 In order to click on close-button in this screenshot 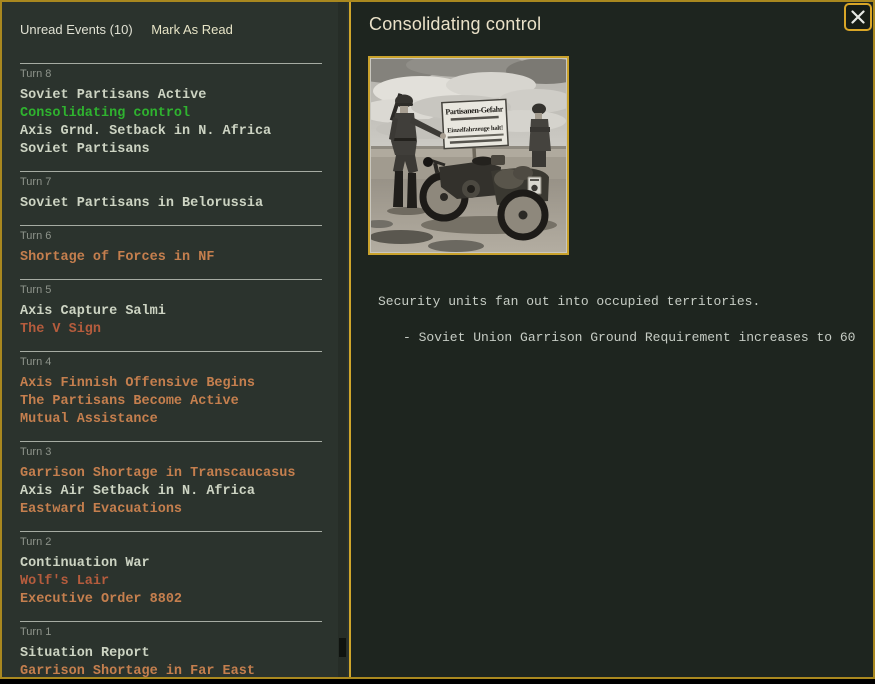, I will do `click(858, 17)`.